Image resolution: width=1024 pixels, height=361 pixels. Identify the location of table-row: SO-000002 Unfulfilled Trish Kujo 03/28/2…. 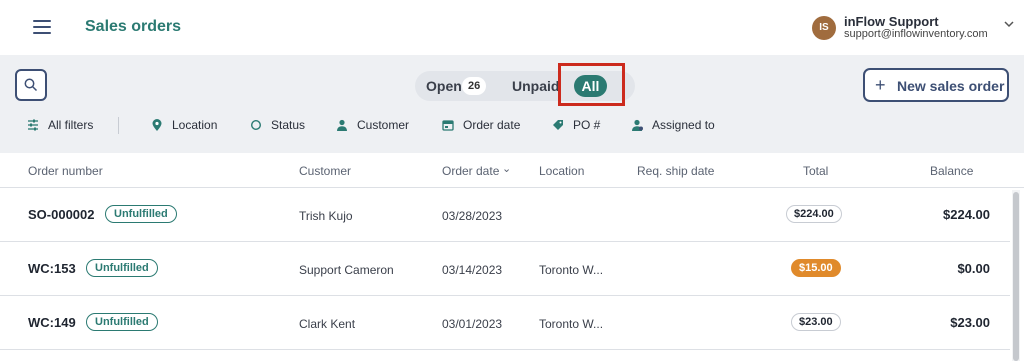
(505, 215).